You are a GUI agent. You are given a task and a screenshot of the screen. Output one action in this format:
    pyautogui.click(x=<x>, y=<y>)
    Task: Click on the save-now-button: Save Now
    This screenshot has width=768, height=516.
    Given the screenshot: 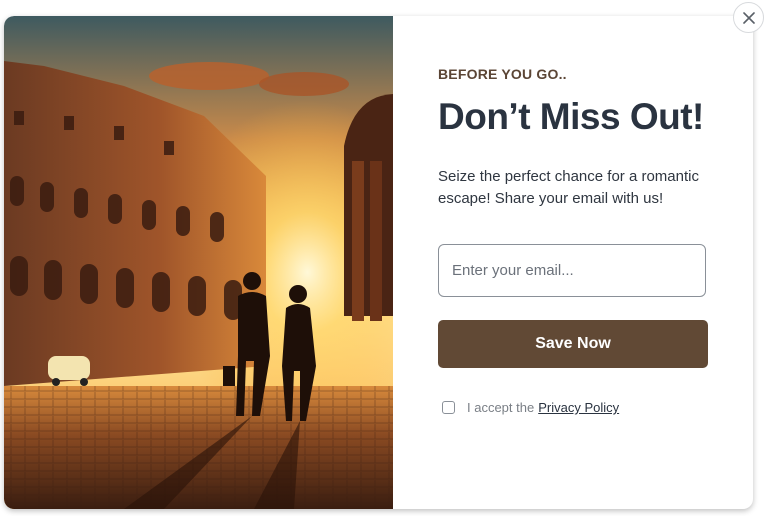 What is the action you would take?
    pyautogui.click(x=573, y=344)
    